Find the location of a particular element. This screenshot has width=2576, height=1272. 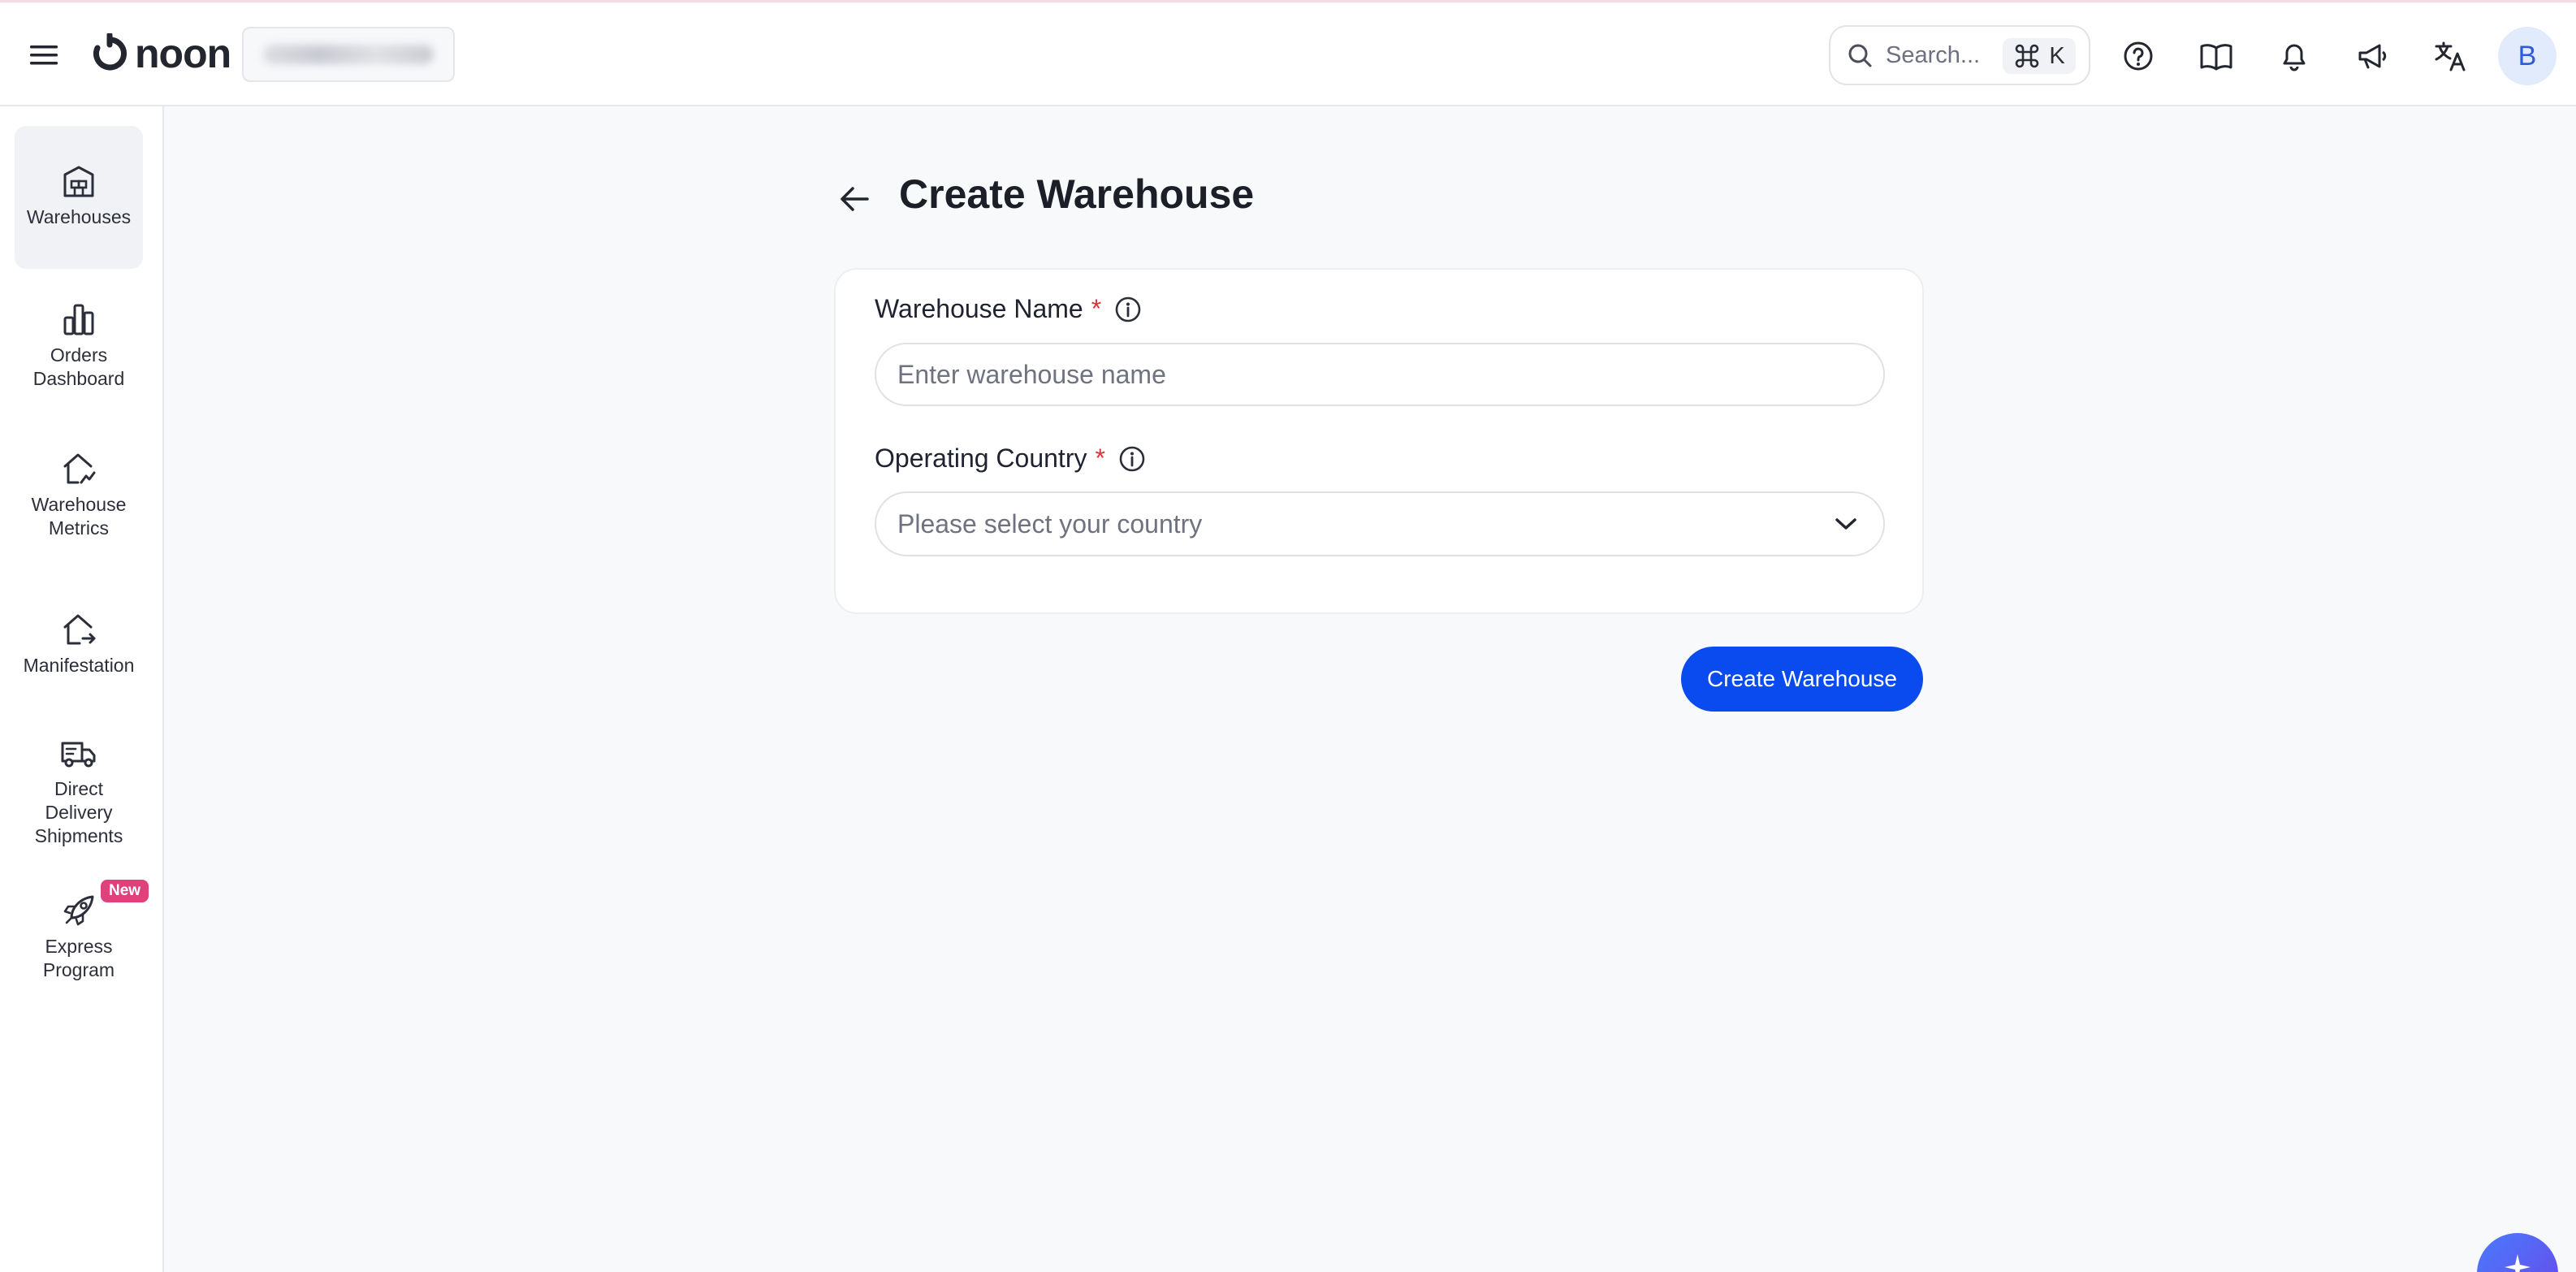

brand-name: noon is located at coordinates (183, 53).